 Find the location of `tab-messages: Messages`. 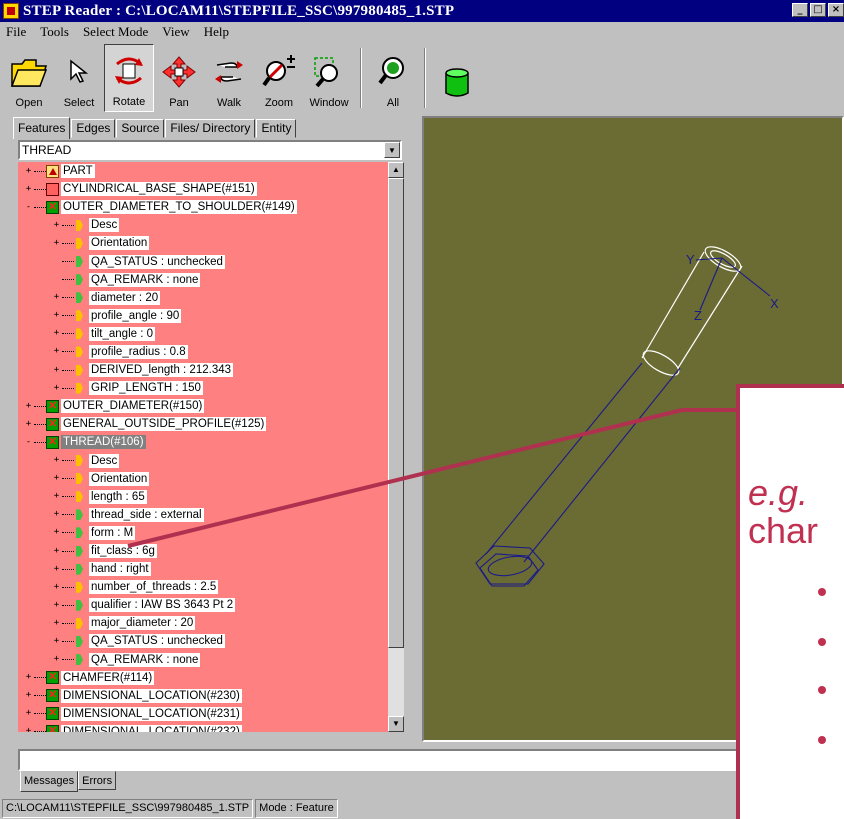

tab-messages: Messages is located at coordinates (49, 781).